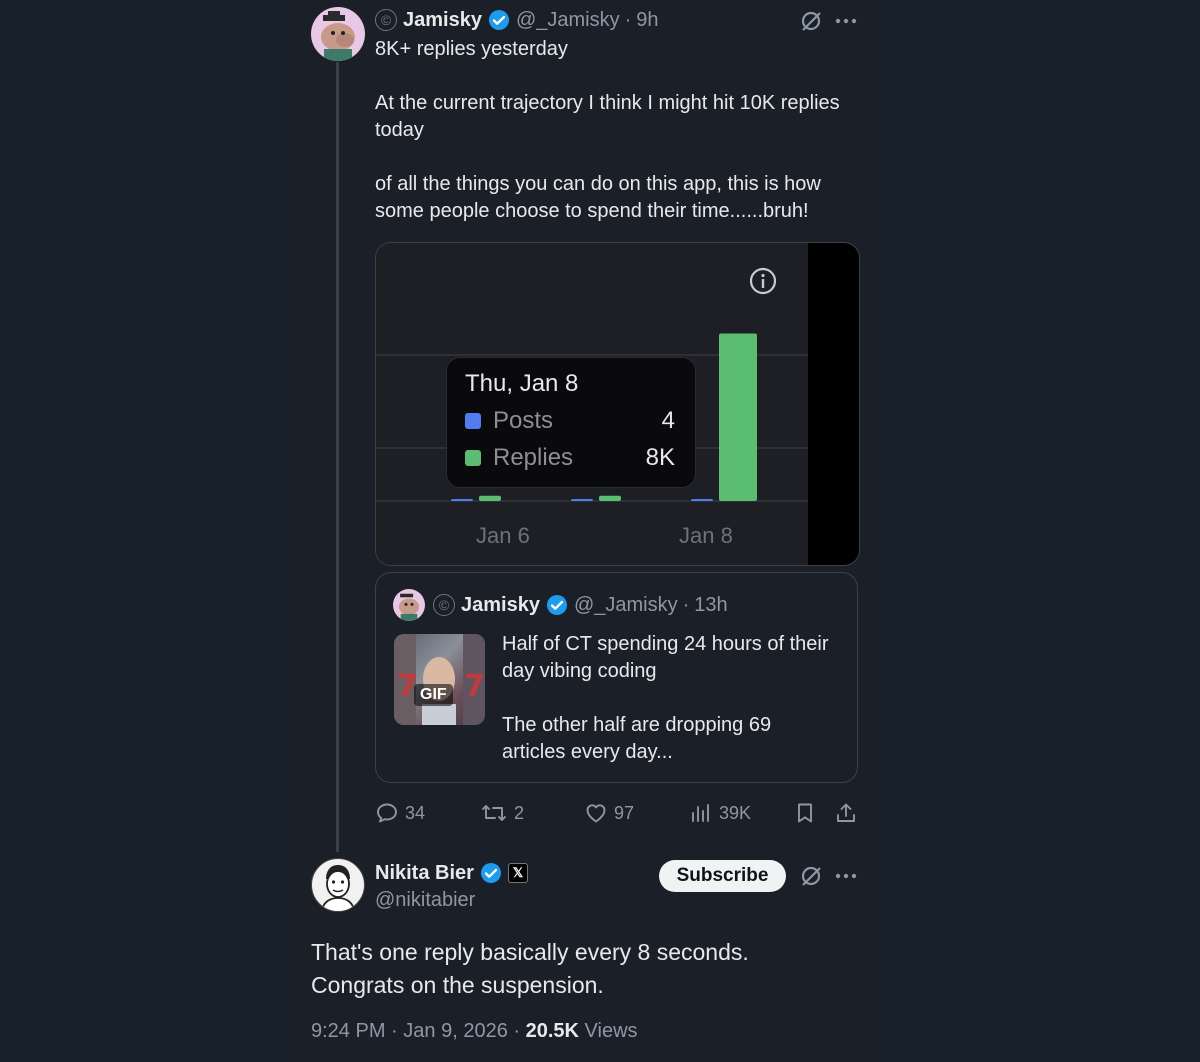  Describe the element at coordinates (700, 813) in the screenshot. I see `views-icon` at that location.